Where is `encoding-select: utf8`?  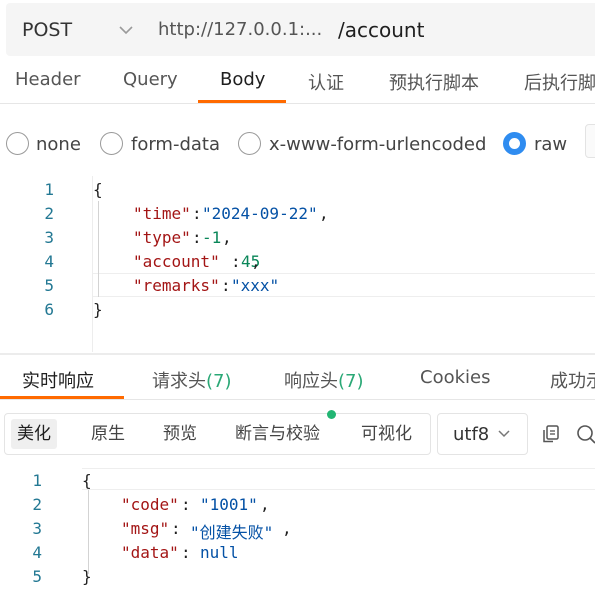 encoding-select: utf8 is located at coordinates (482, 434).